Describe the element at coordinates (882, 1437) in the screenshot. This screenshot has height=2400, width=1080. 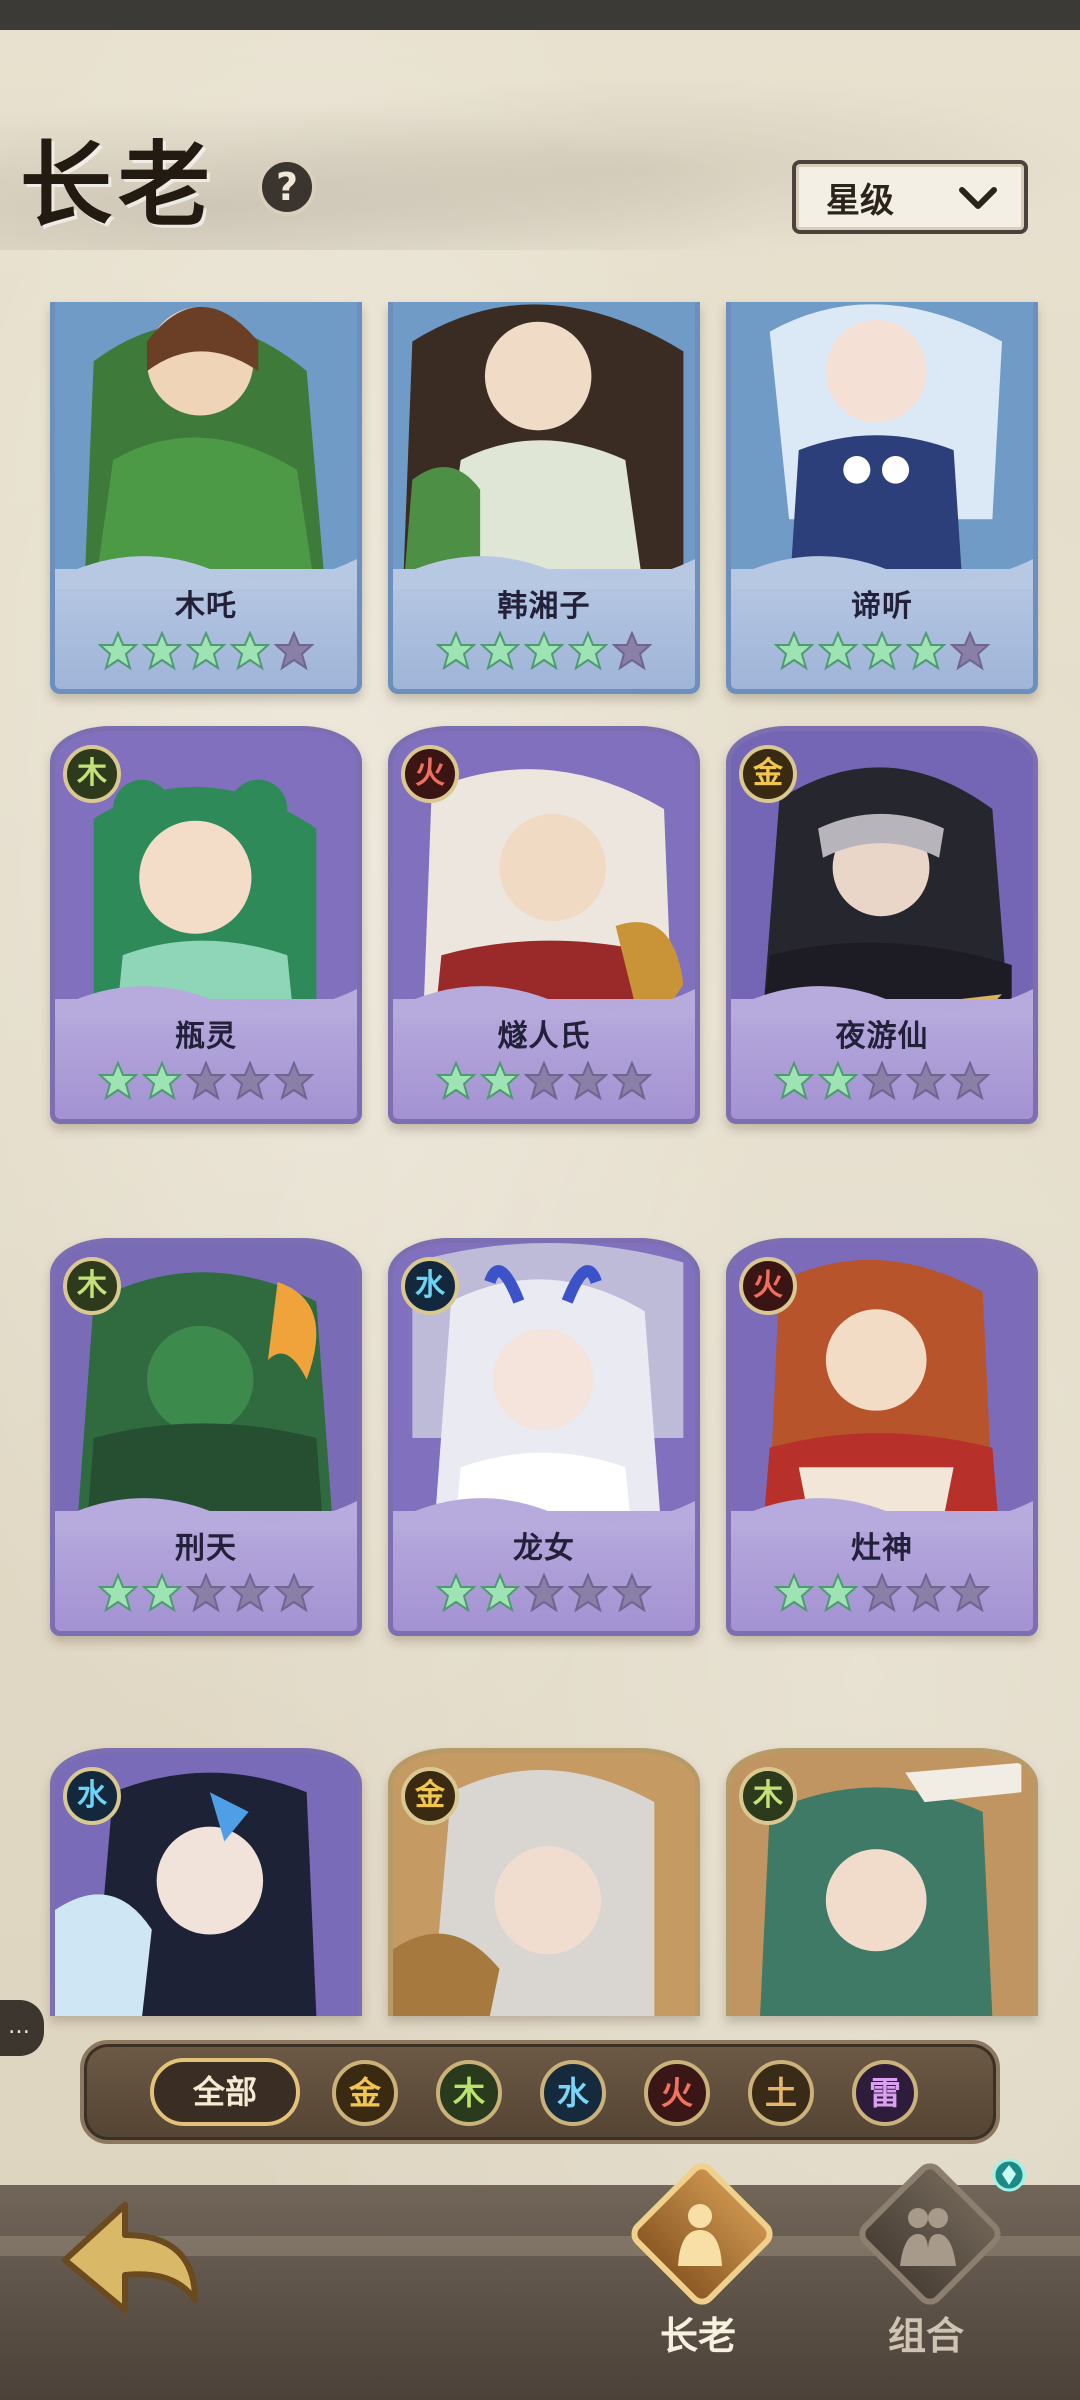
I see `elder-card: 火 灶神` at that location.